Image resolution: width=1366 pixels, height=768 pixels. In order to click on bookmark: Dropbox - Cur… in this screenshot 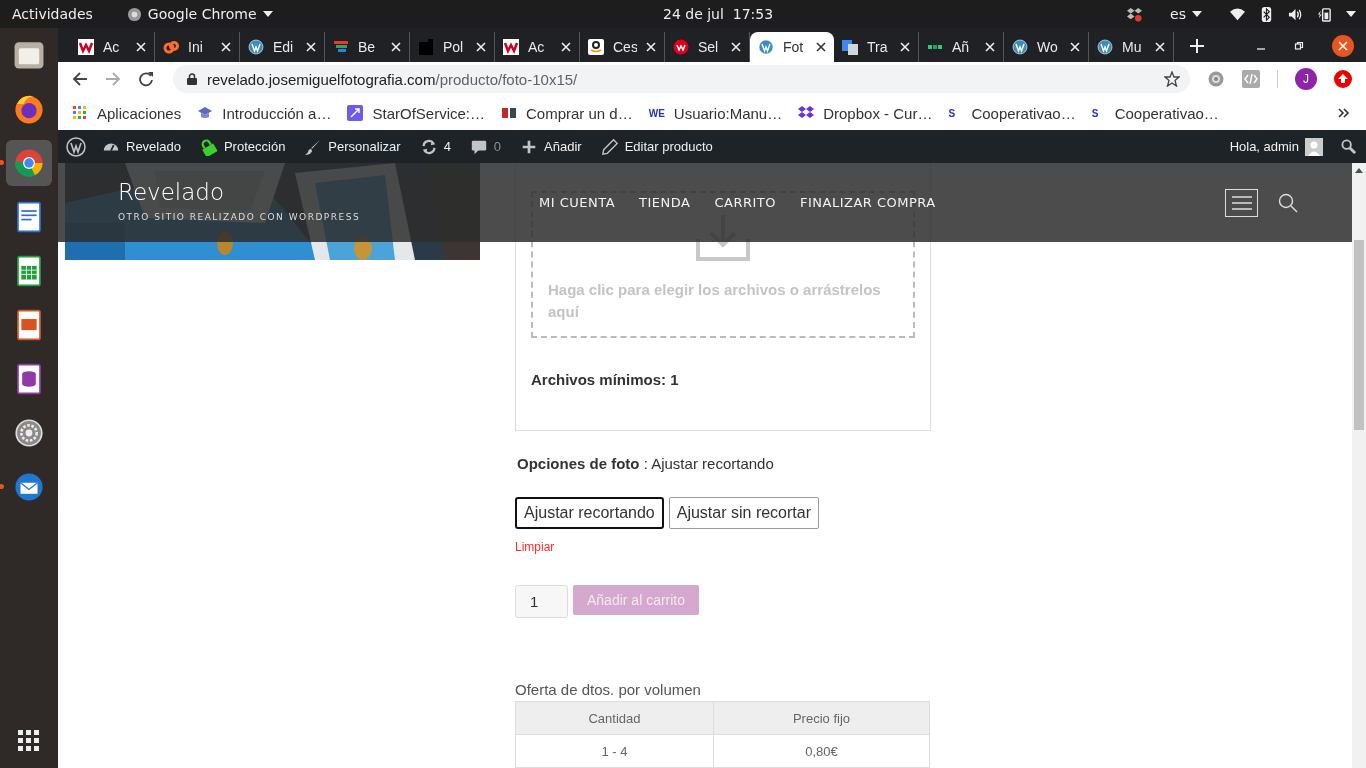, I will do `click(865, 113)`.